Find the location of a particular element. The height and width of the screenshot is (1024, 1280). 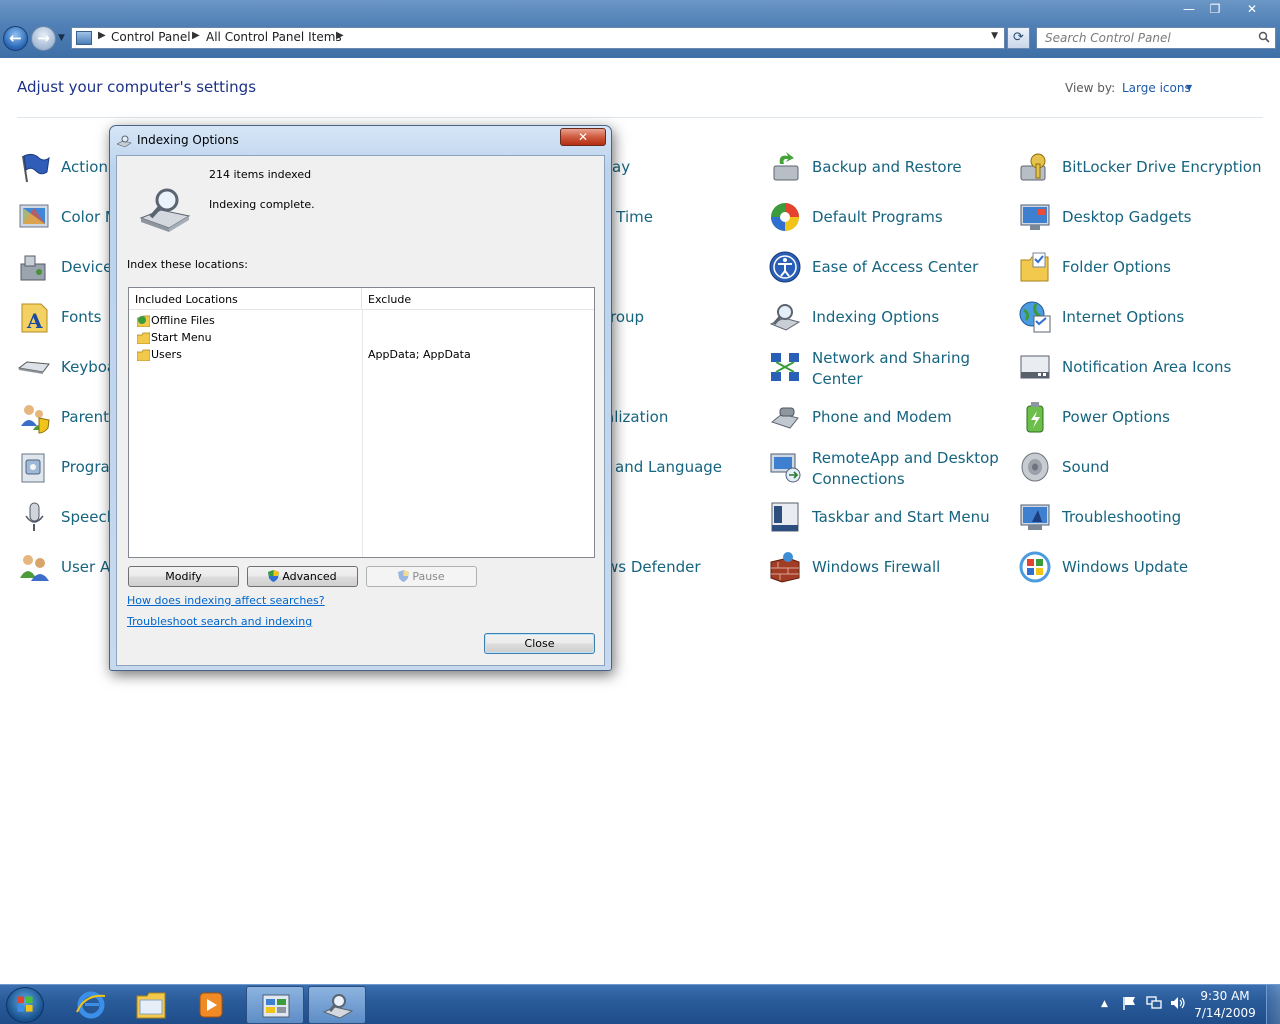

search-input is located at coordinates (1150, 38).